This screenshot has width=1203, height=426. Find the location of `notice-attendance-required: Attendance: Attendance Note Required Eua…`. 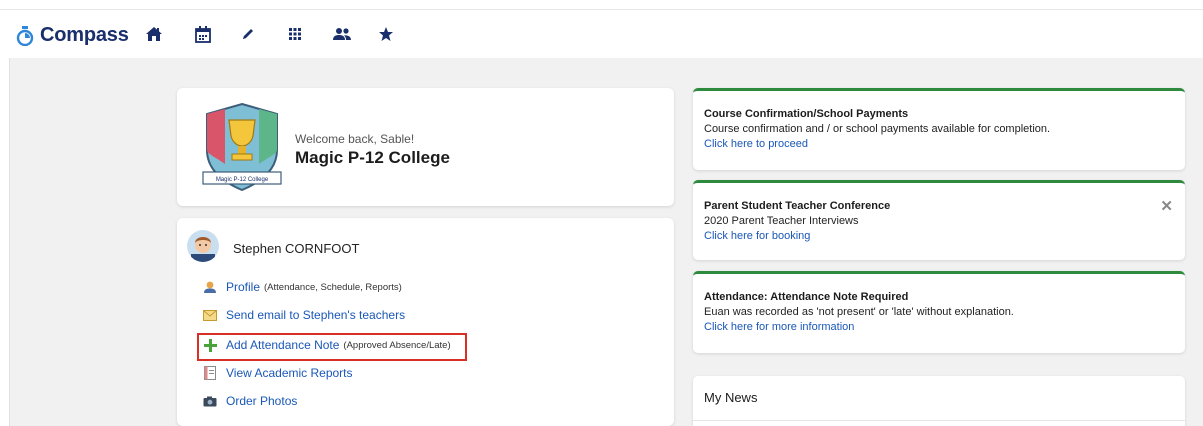

notice-attendance-required: Attendance: Attendance Note Required Eua… is located at coordinates (939, 312).